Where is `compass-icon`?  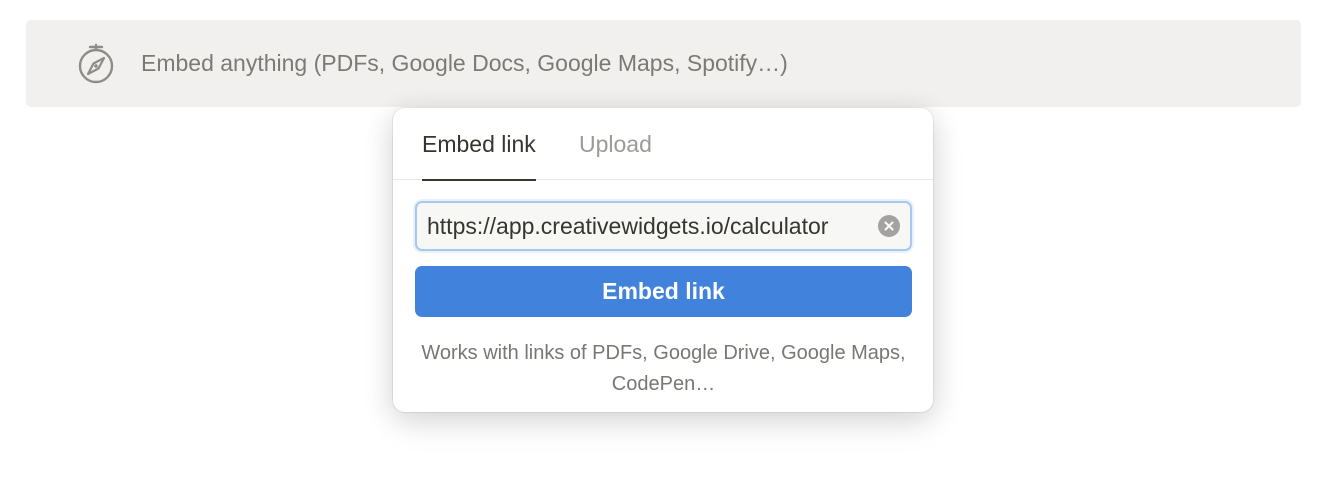
compass-icon is located at coordinates (96, 64).